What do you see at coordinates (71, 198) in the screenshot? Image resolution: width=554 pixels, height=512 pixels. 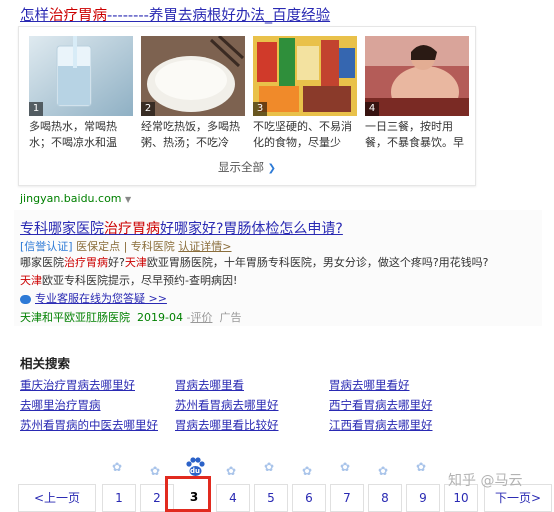 I see `domain-text: jingyan.baidu.com` at bounding box center [71, 198].